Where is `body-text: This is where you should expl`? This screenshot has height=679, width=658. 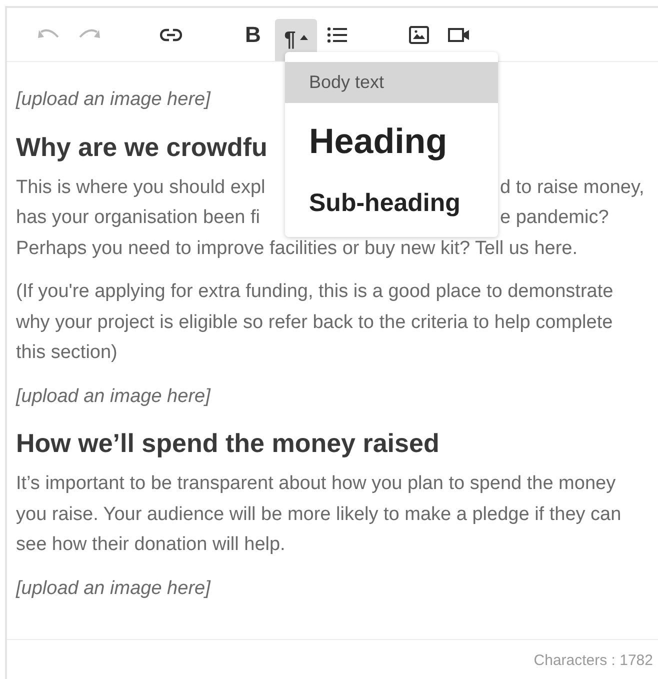 body-text: This is where you should expl is located at coordinates (141, 188).